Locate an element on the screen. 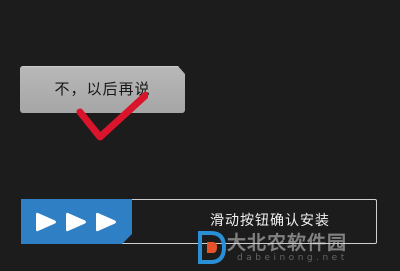  watermark-url: dabeinong.net is located at coordinates (292, 258).